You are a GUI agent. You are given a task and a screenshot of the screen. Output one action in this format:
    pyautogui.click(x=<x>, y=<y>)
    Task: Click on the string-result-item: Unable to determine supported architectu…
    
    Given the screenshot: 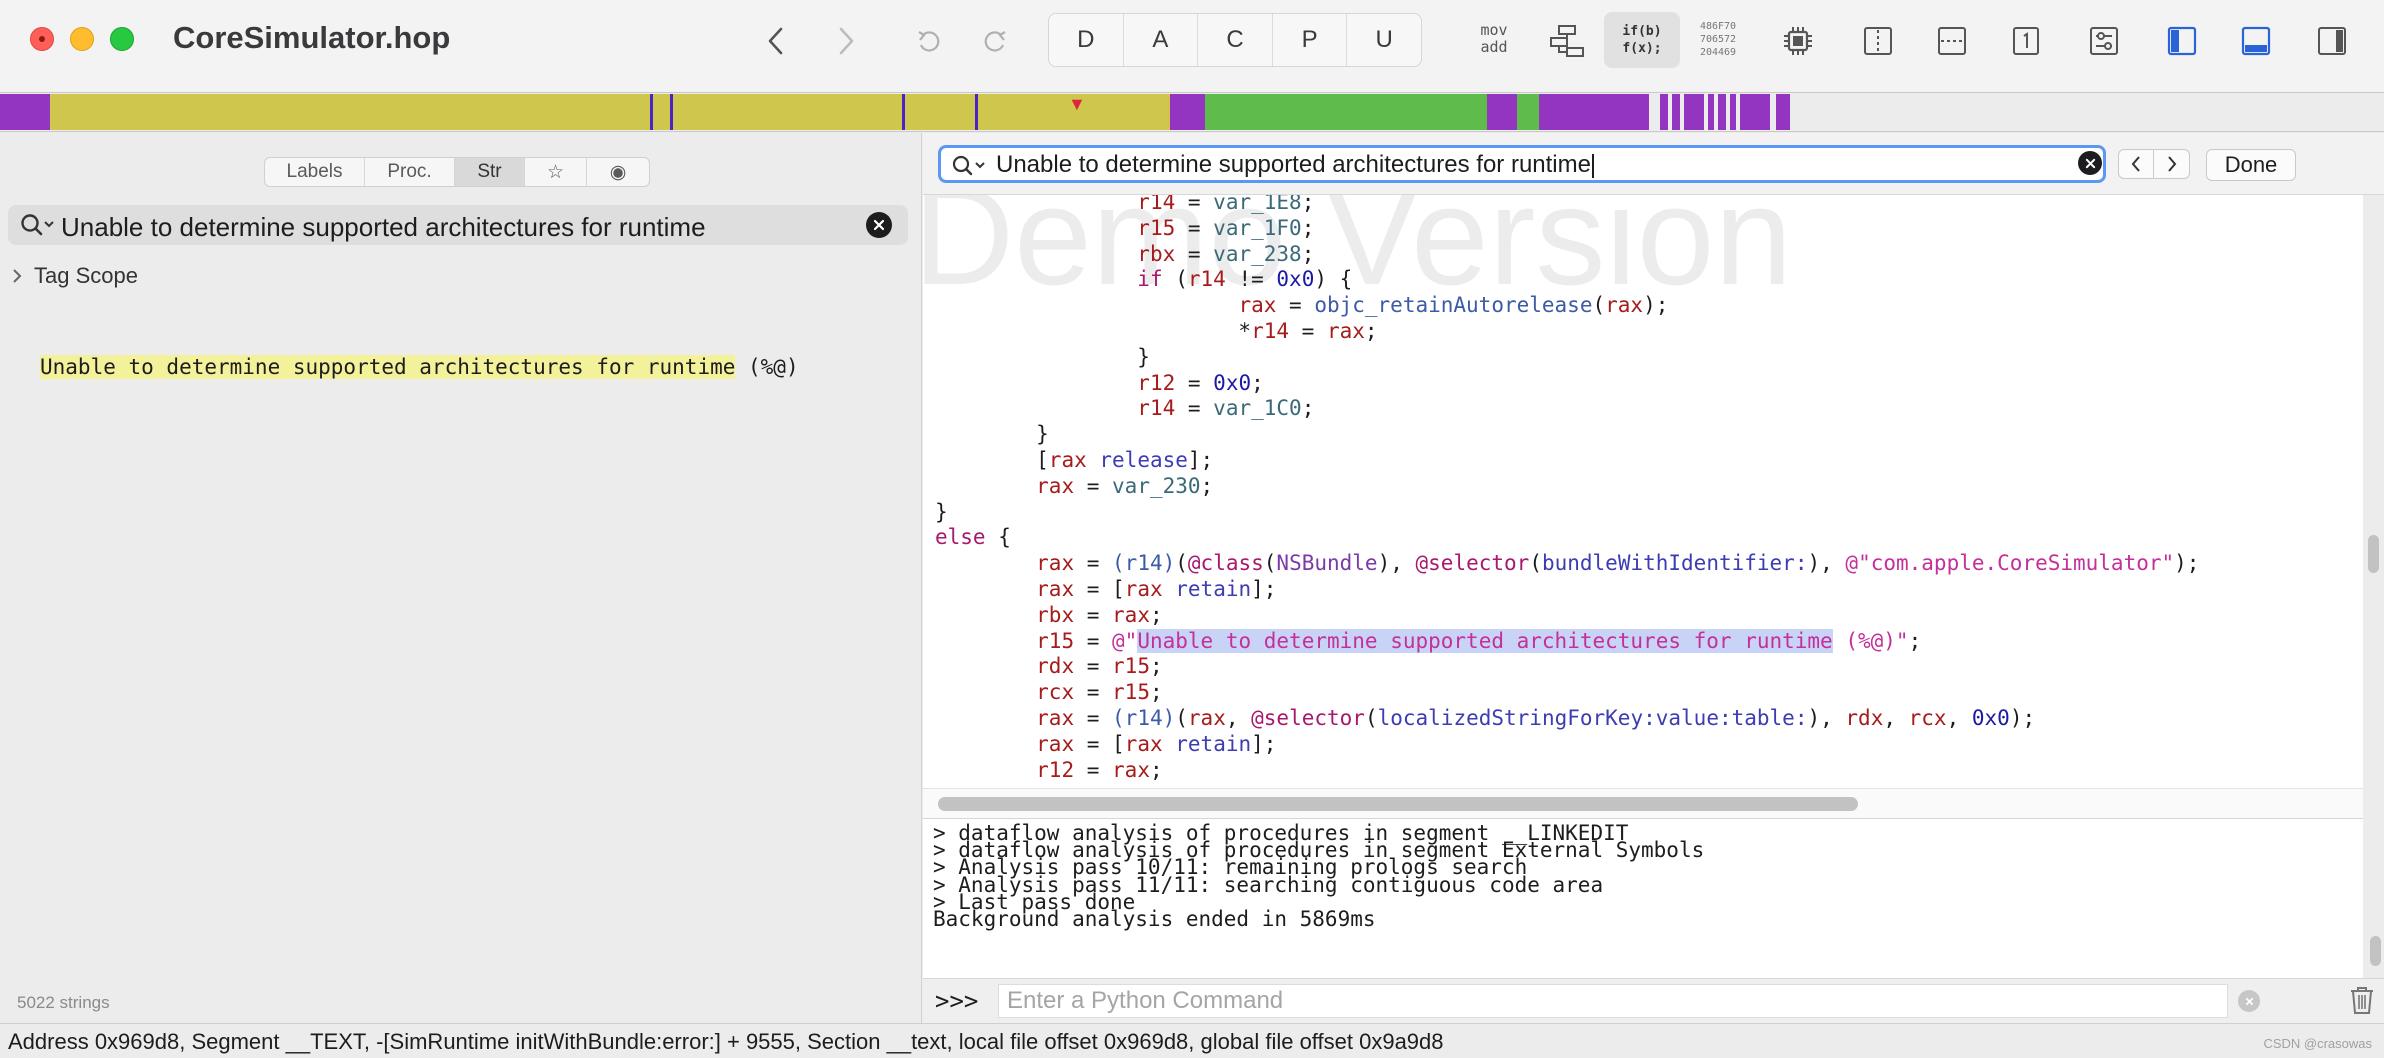 What is the action you would take?
    pyautogui.click(x=419, y=367)
    